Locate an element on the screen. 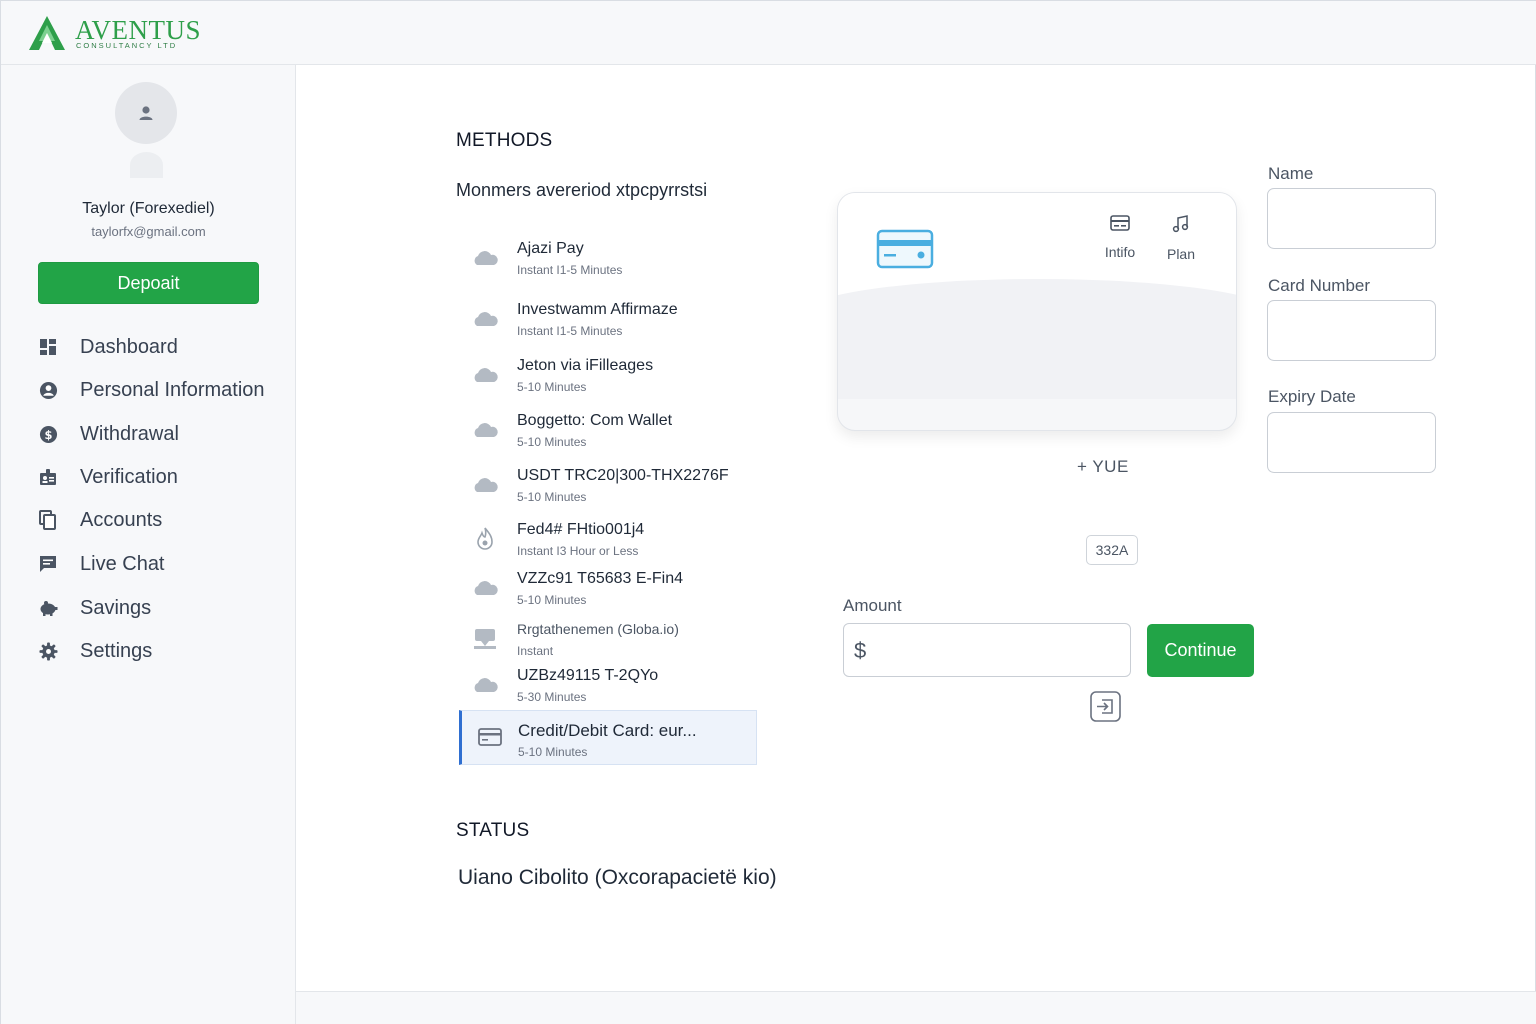 The height and width of the screenshot is (1024, 1536). method-time: Instant is located at coordinates (535, 651).